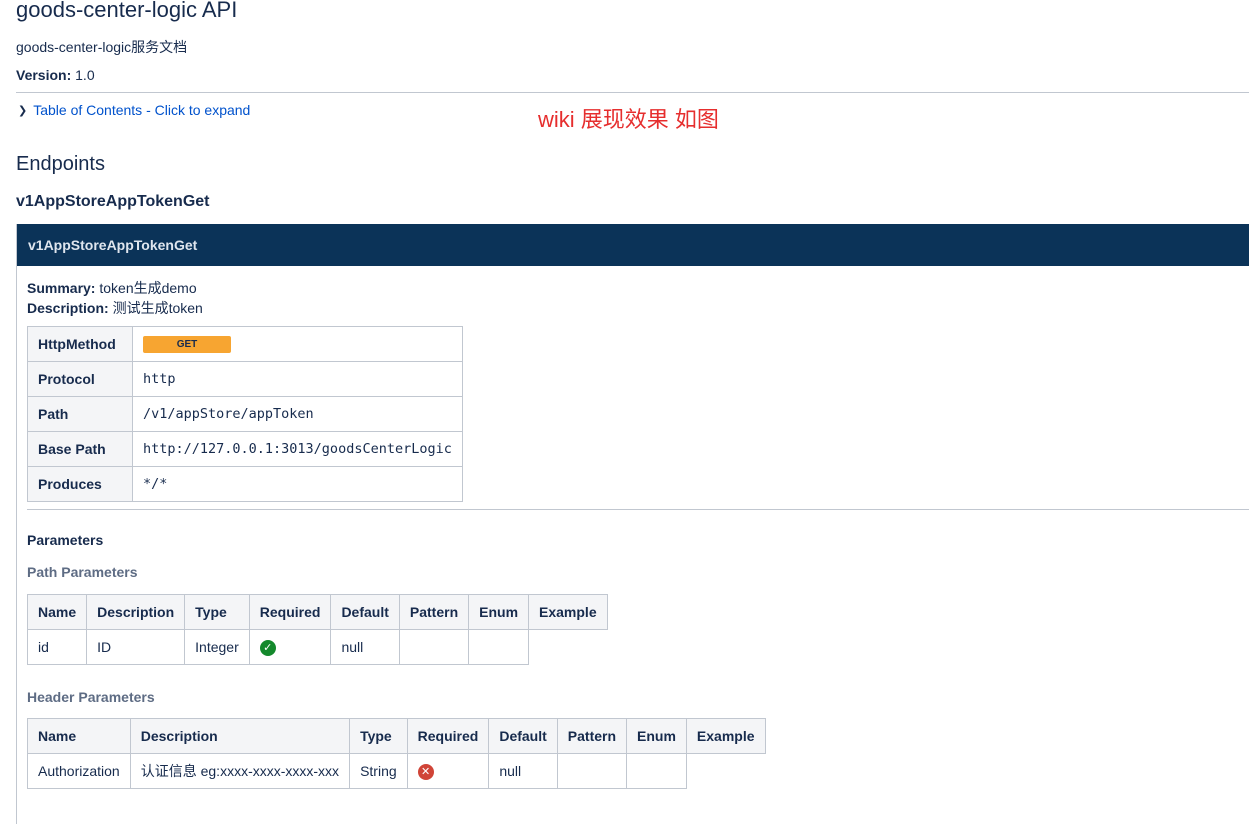 The width and height of the screenshot is (1249, 824). Describe the element at coordinates (157, 308) in the screenshot. I see `description-value: 测试生成token` at that location.